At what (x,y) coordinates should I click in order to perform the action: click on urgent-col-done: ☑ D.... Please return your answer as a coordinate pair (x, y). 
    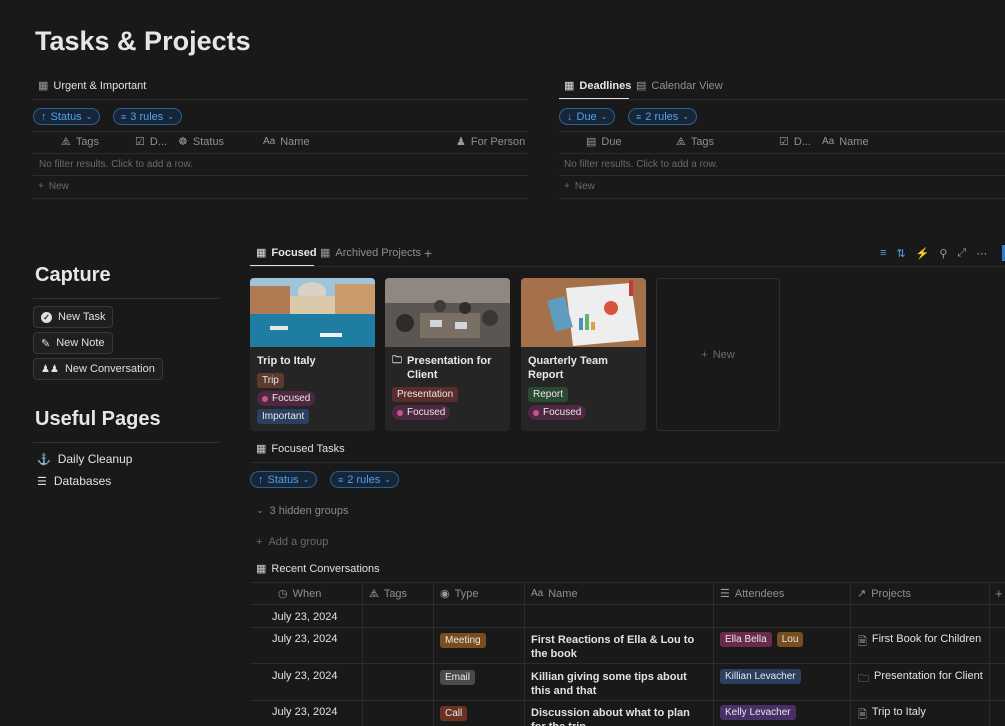
    Looking at the image, I should click on (151, 142).